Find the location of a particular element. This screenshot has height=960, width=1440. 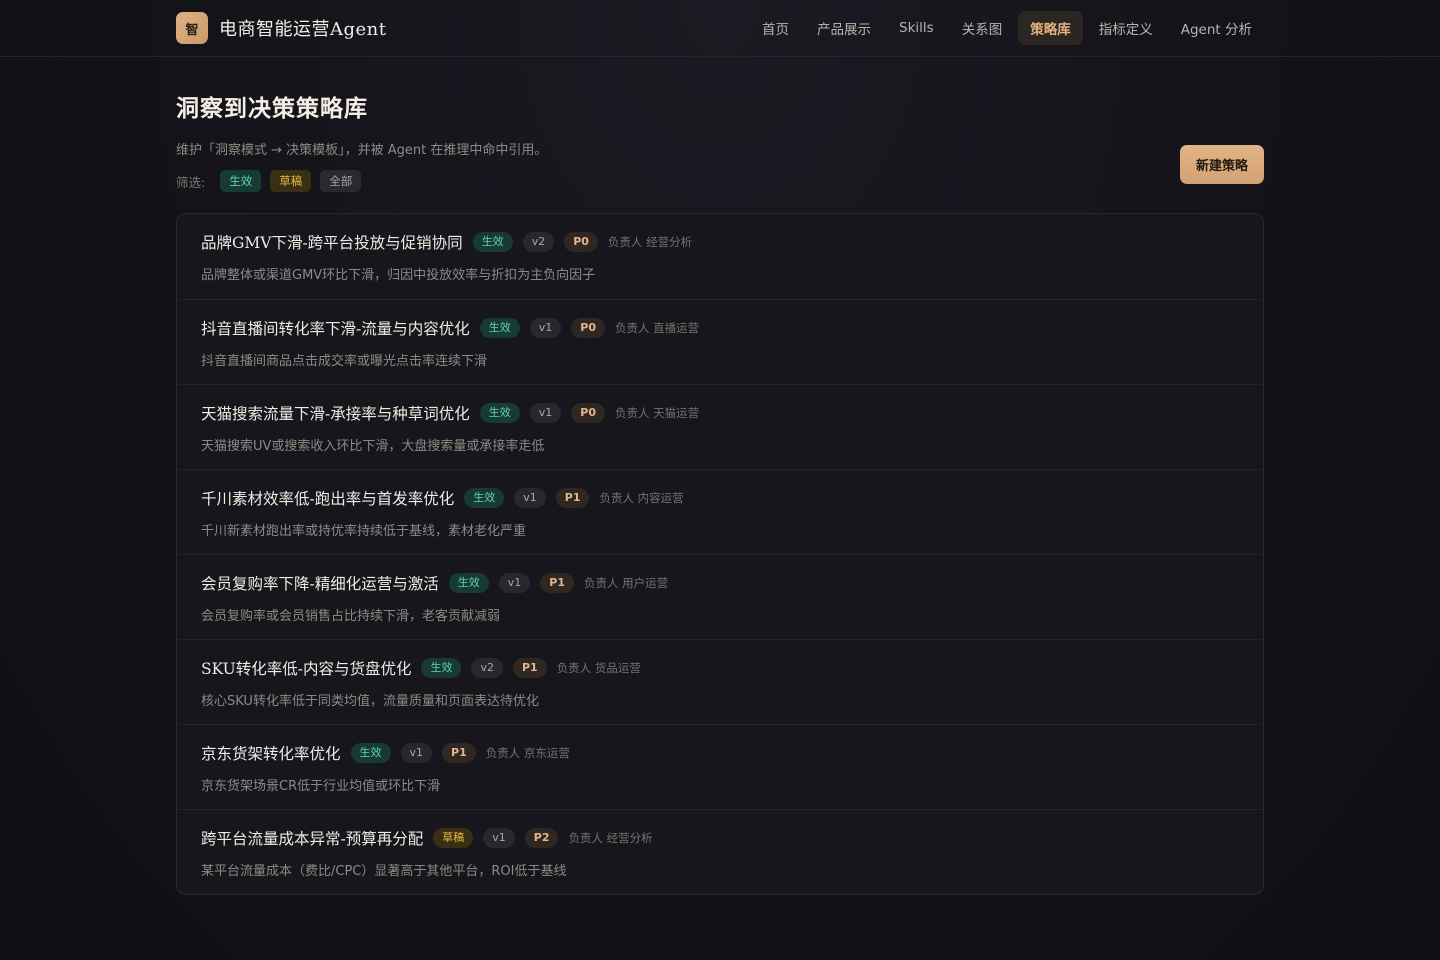

filter-all-chip: 全部 is located at coordinates (341, 181).